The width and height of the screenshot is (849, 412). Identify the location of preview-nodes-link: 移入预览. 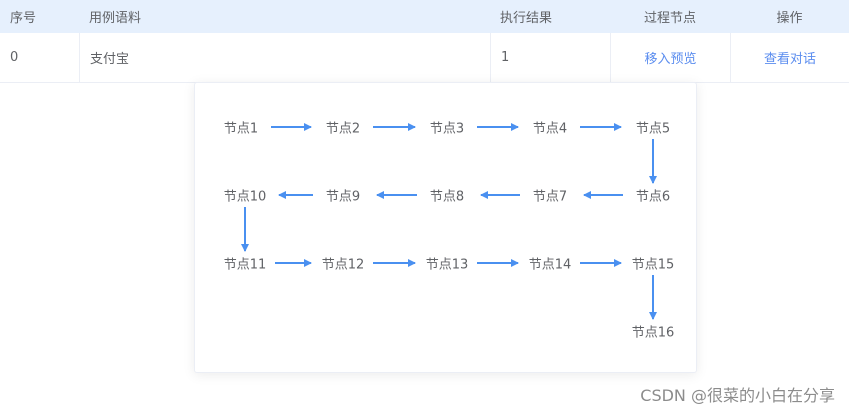
(670, 57).